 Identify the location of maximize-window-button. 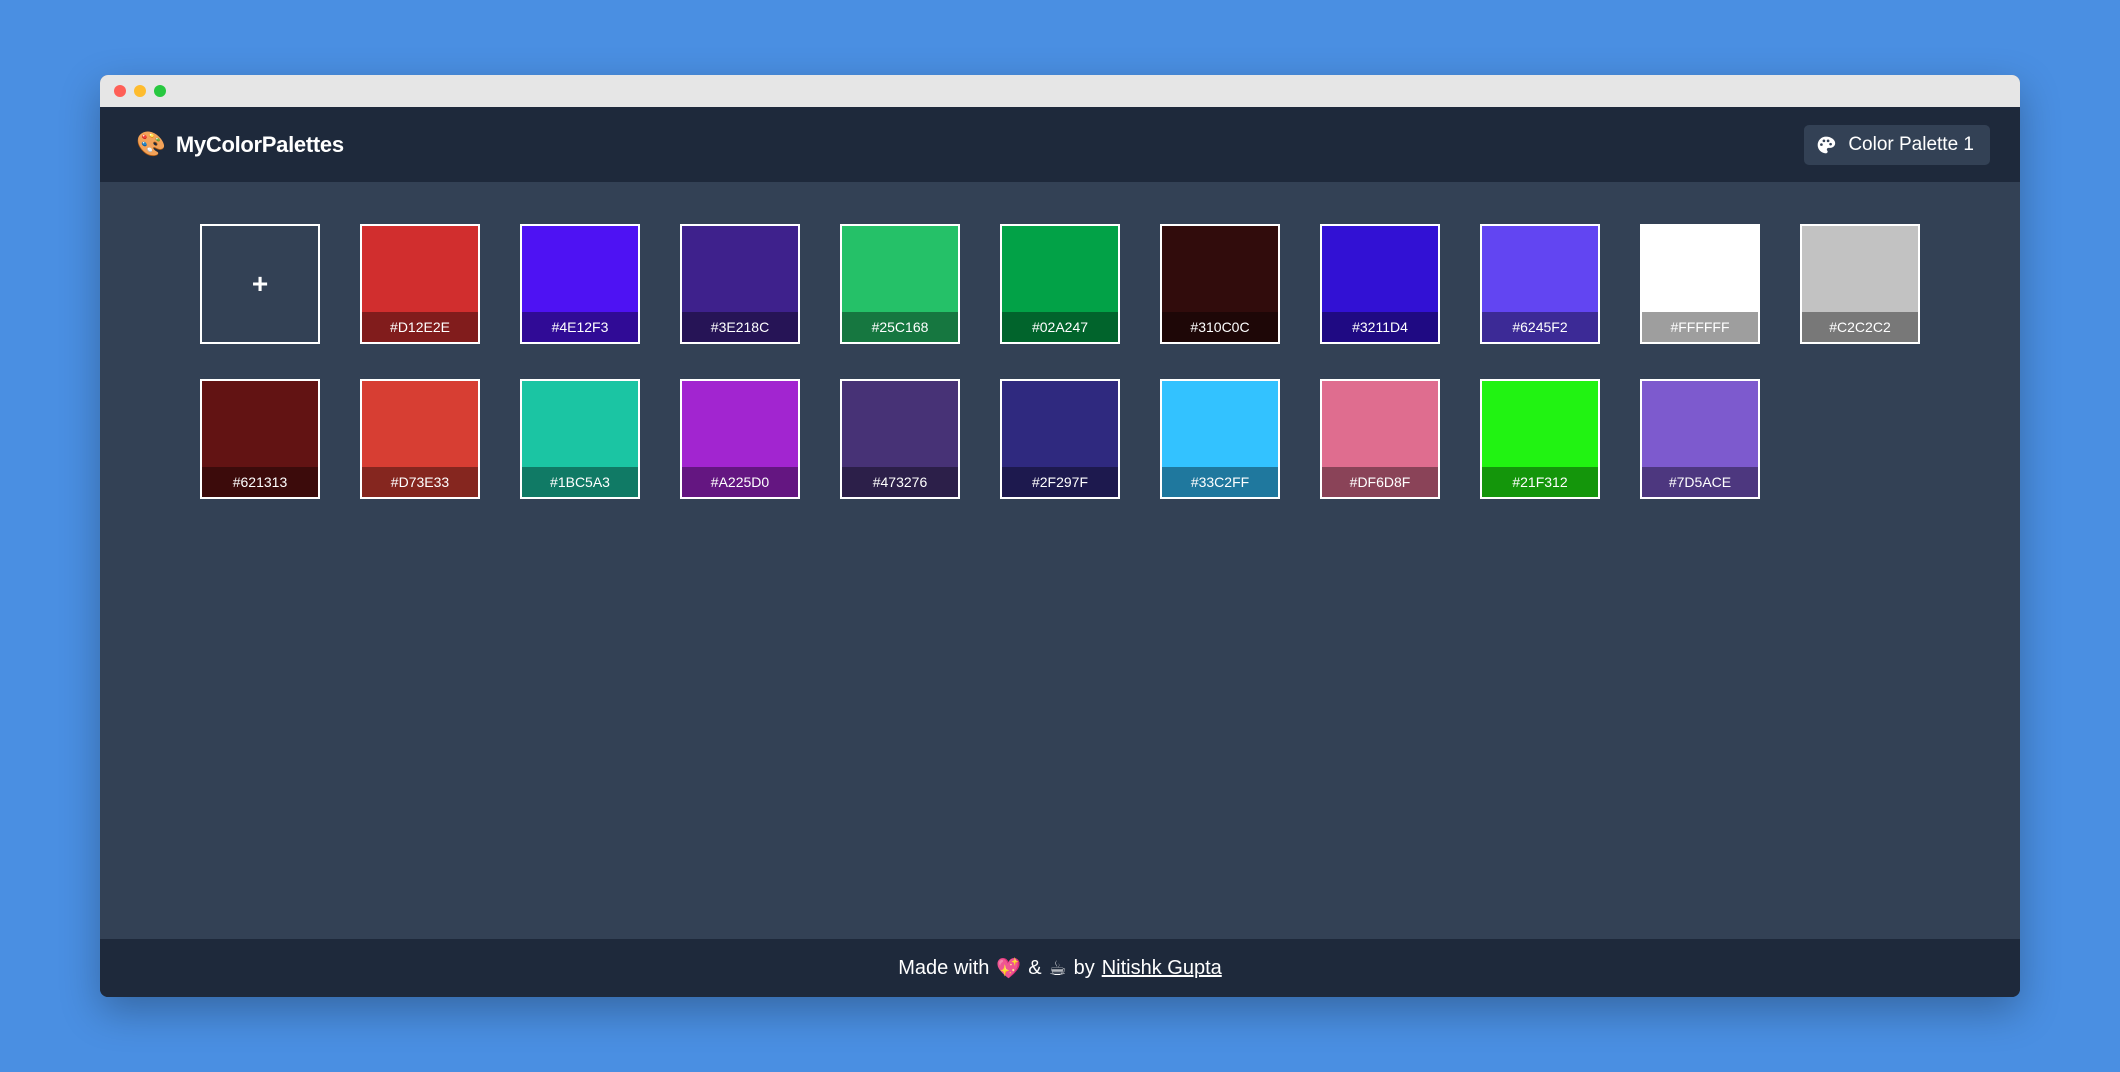
(160, 91).